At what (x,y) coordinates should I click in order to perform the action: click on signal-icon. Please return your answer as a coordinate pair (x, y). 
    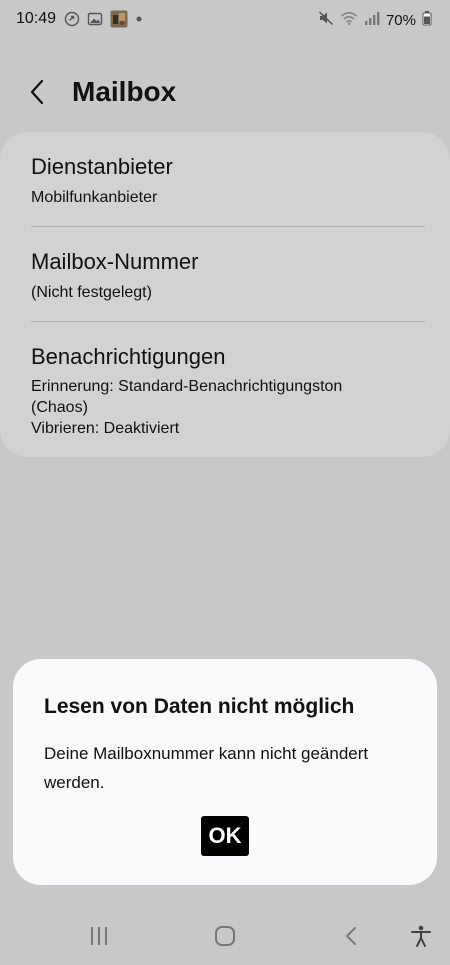
    Looking at the image, I should click on (372, 20).